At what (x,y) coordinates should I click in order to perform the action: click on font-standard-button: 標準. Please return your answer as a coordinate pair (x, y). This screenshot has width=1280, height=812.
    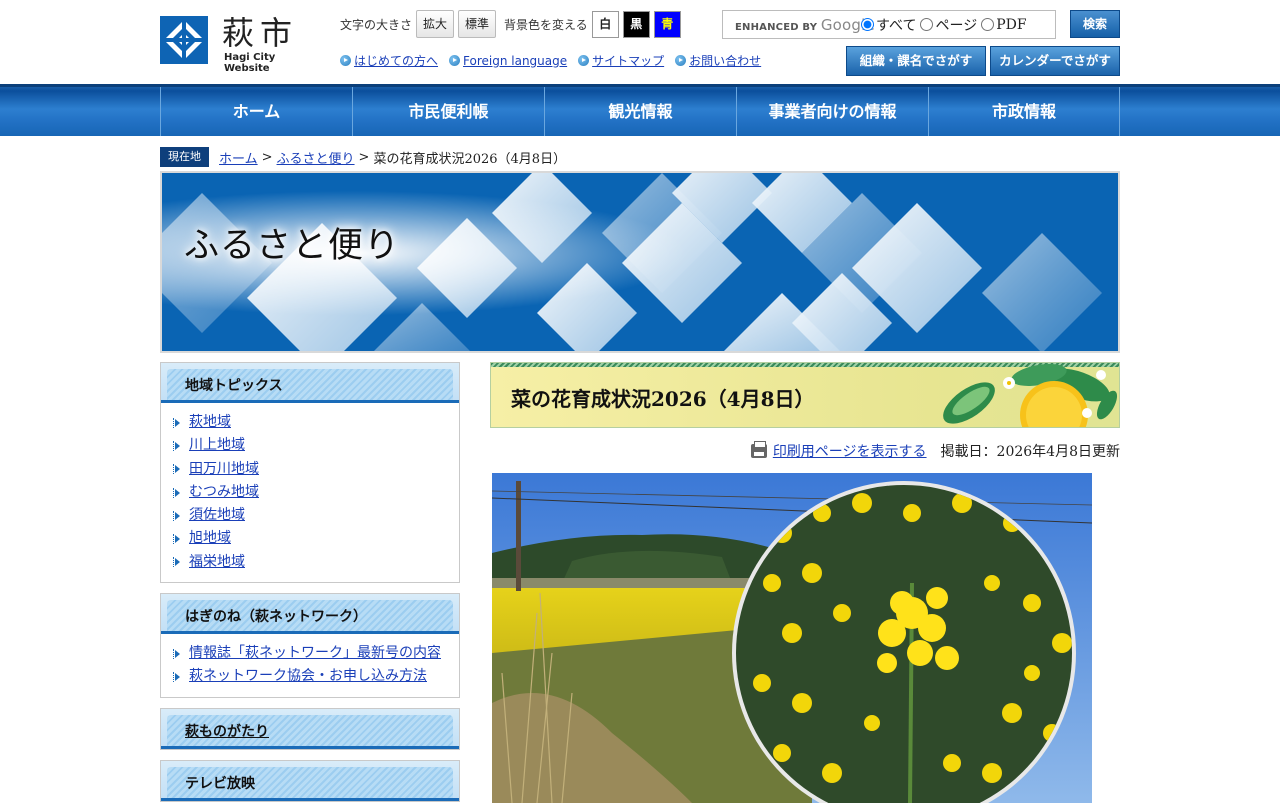
    Looking at the image, I should click on (477, 24).